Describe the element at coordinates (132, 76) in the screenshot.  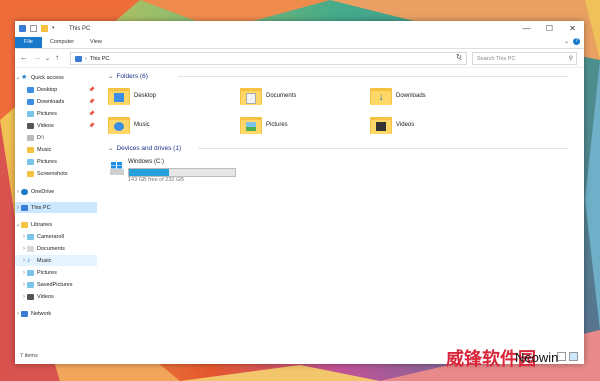
I see `group-header-label: Folders (6)` at that location.